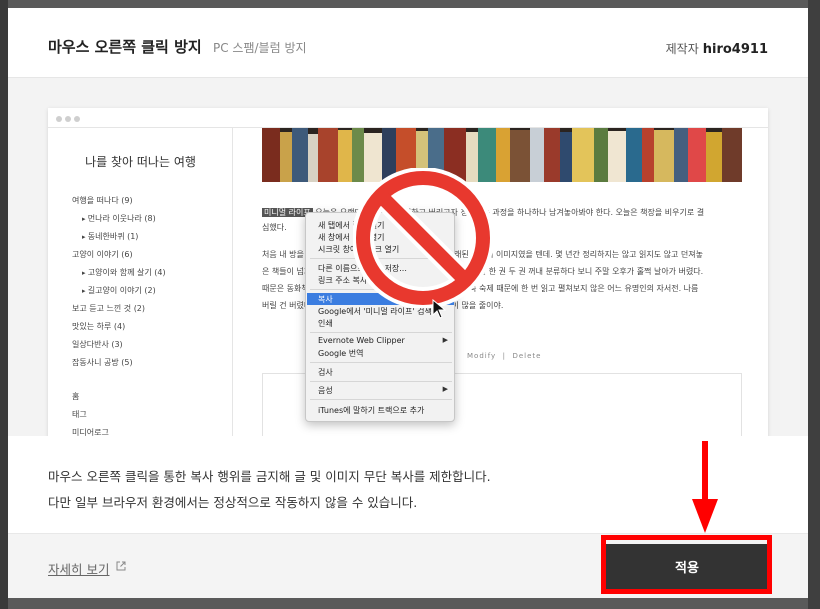 The height and width of the screenshot is (609, 820). I want to click on category-item: 동네한바퀴 (1), so click(110, 236).